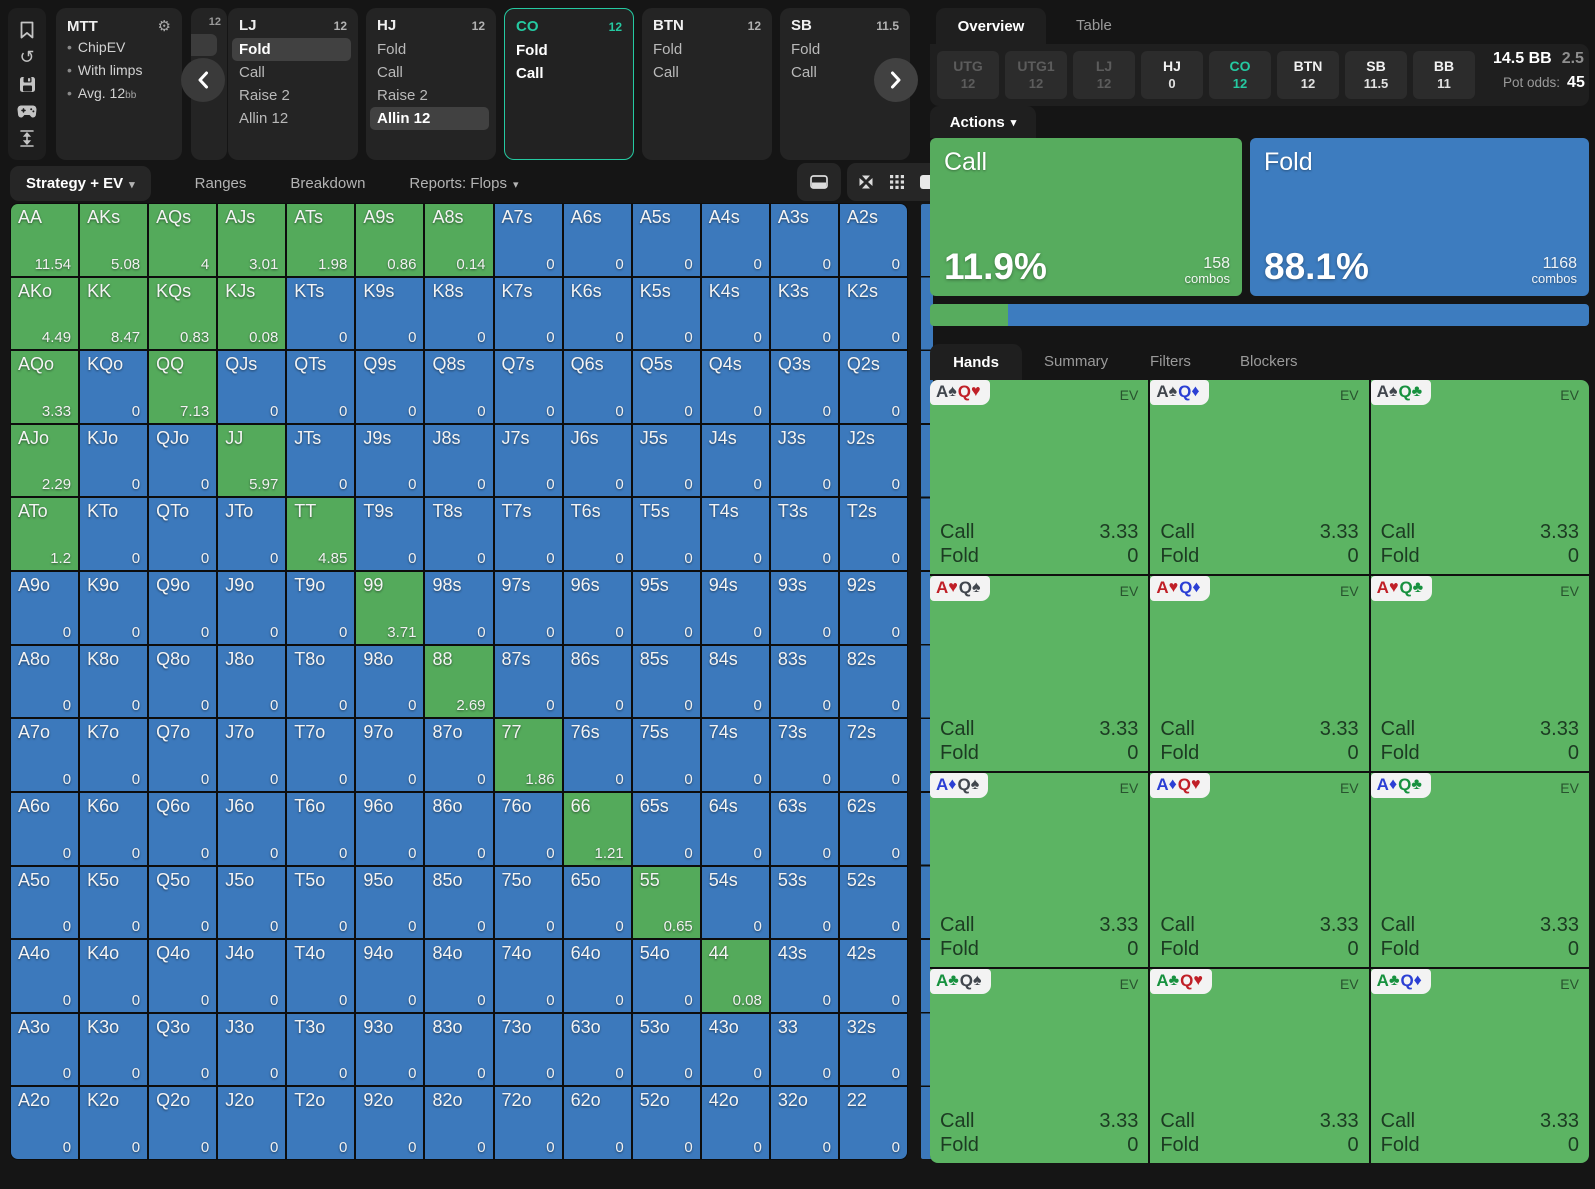 The height and width of the screenshot is (1189, 1595). I want to click on matrix-cell-K4s: K4s 0, so click(735, 313).